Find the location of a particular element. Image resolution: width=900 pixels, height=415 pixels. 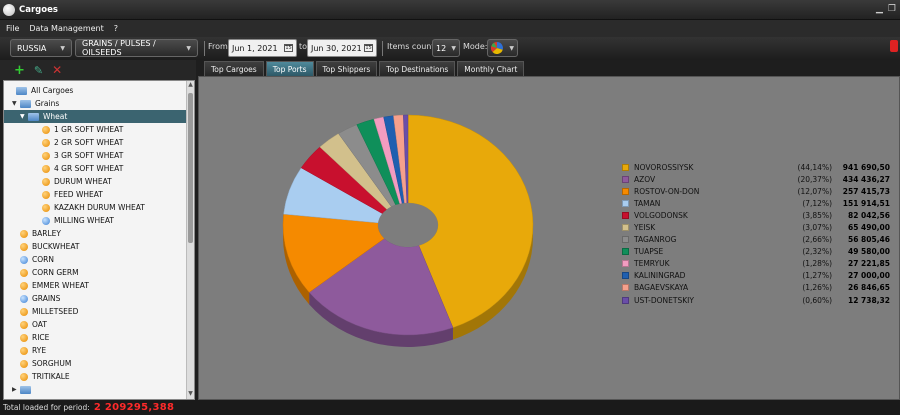

legend-item: NOVOROSSIYSK (44,14%) 941 690,50 is located at coordinates (756, 167).